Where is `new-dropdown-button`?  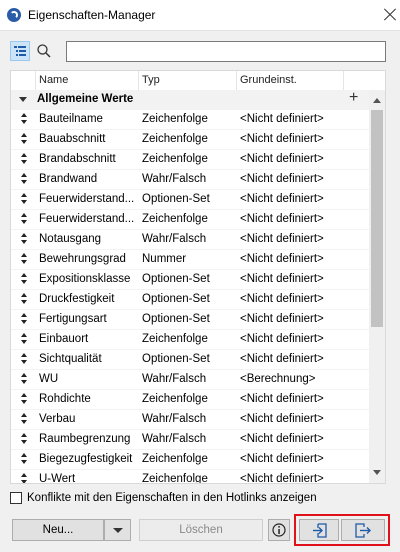 new-dropdown-button is located at coordinates (117, 530).